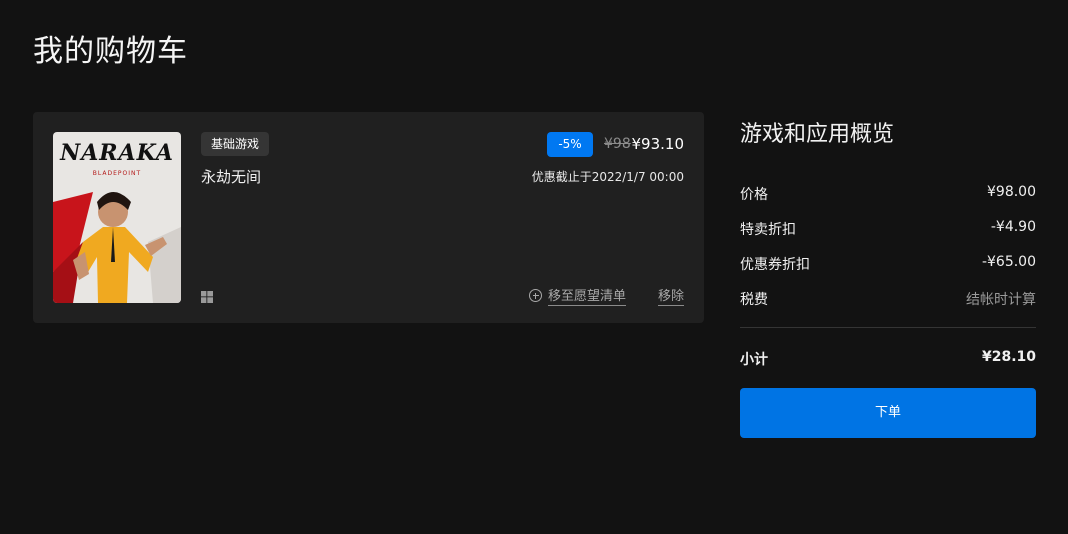 This screenshot has width=1068, height=534. What do you see at coordinates (888, 229) in the screenshot?
I see `summary-sale-discount-row: 特卖折扣 -¥4.90` at bounding box center [888, 229].